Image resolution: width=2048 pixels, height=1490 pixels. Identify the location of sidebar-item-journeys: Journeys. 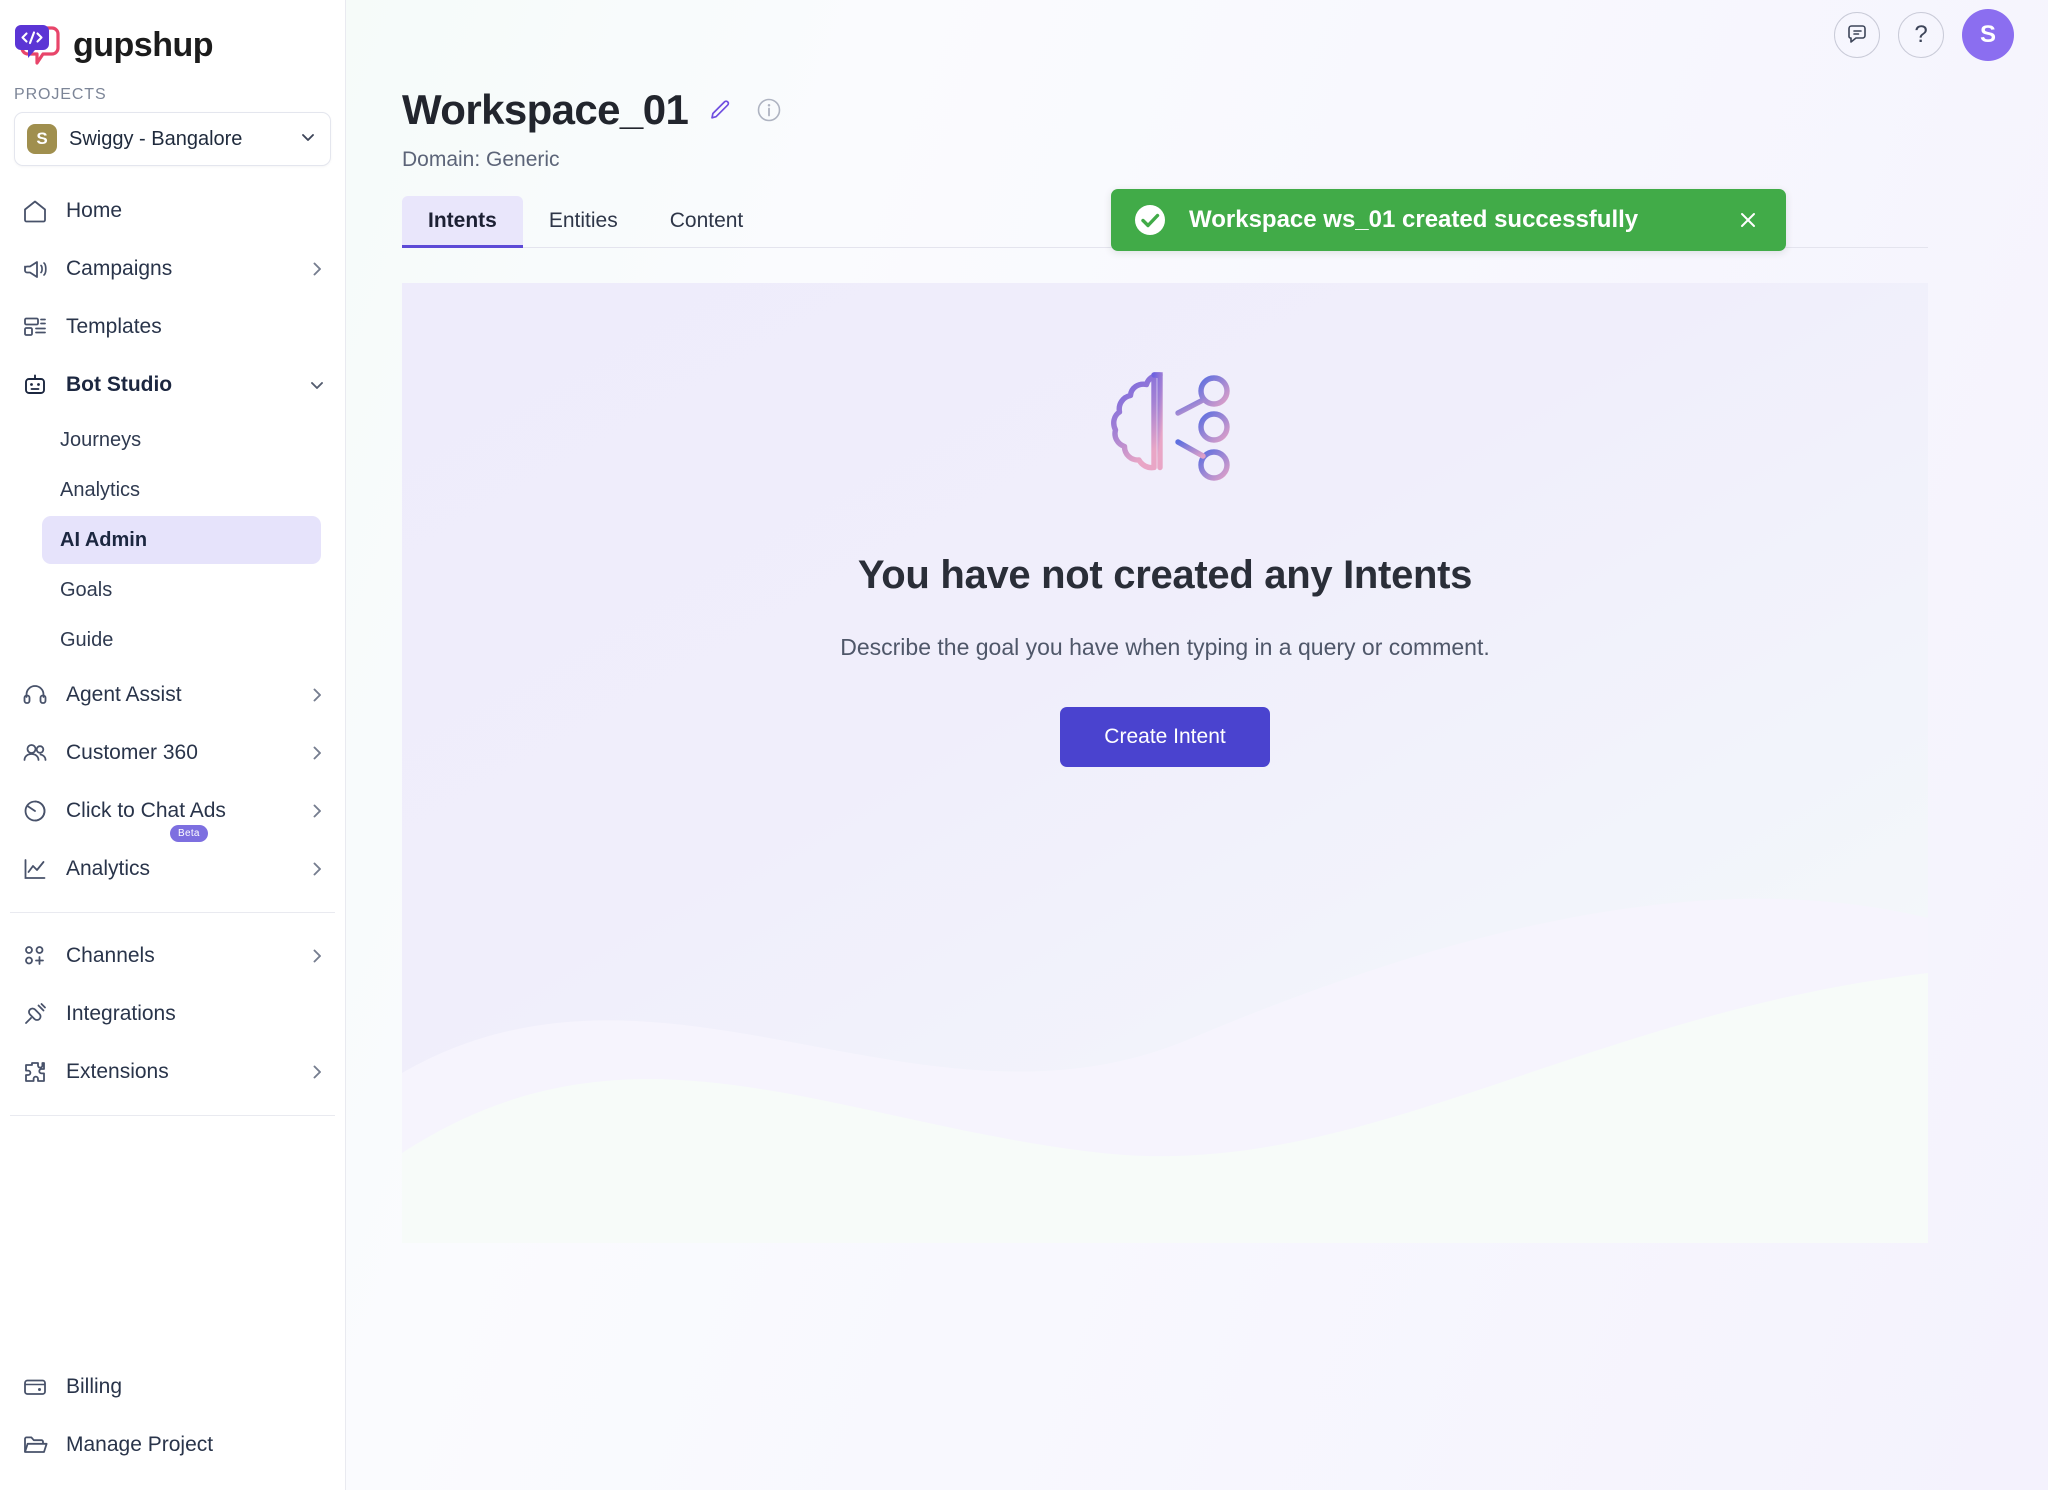
(181, 440).